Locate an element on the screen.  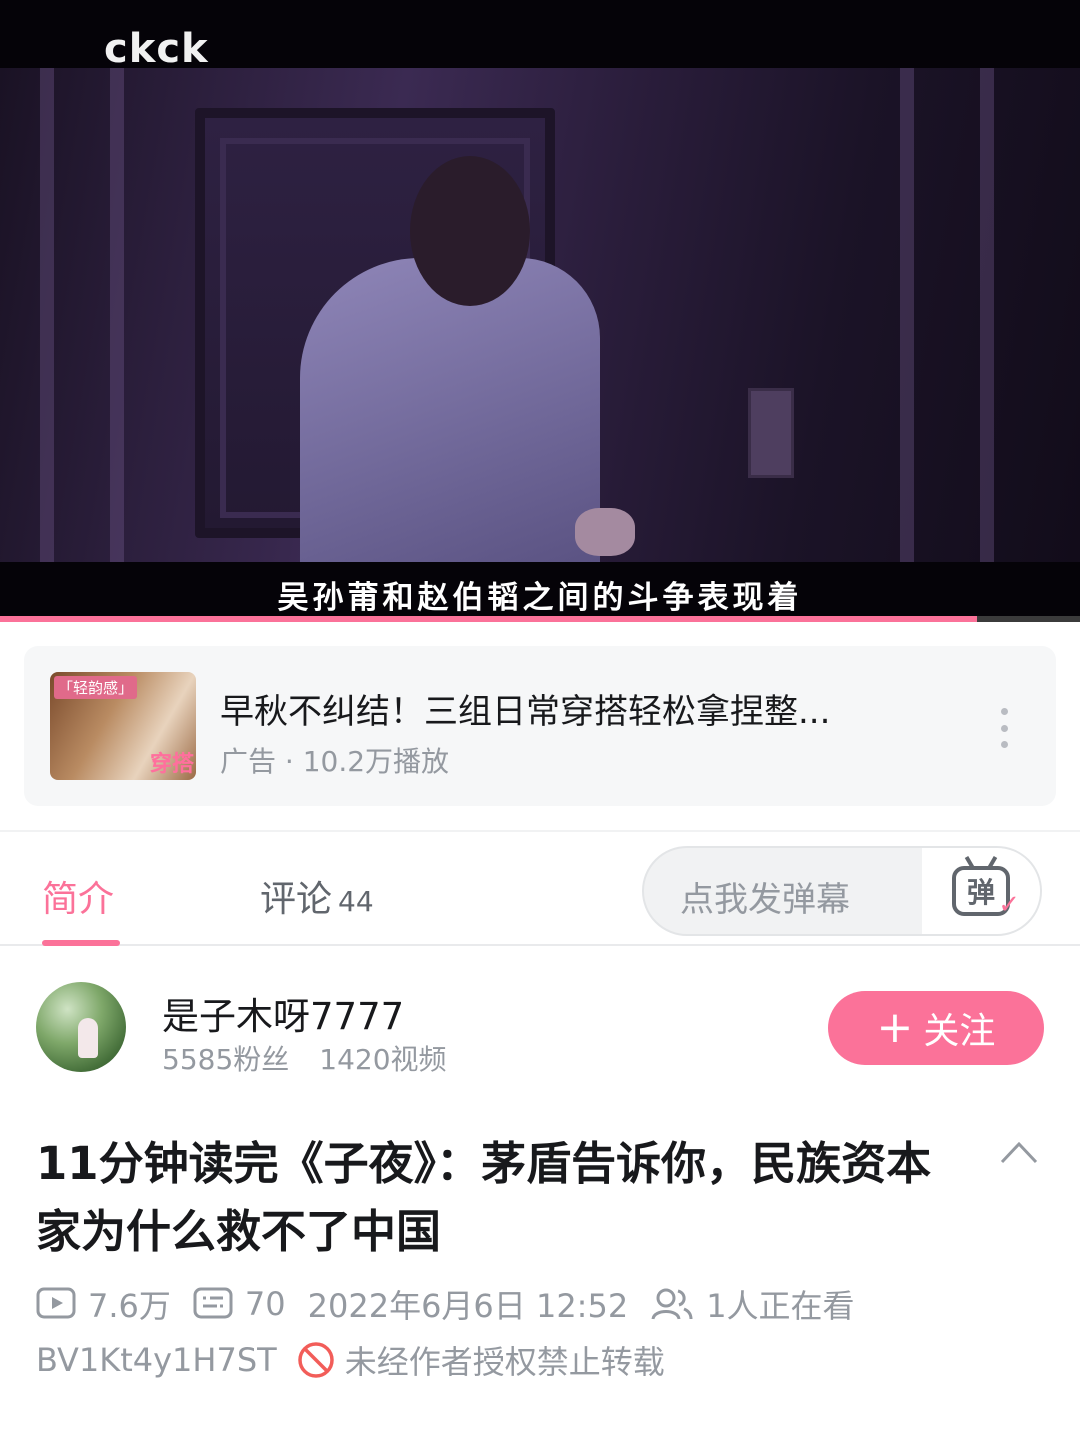
follow-button: + 关注 is located at coordinates (936, 1028).